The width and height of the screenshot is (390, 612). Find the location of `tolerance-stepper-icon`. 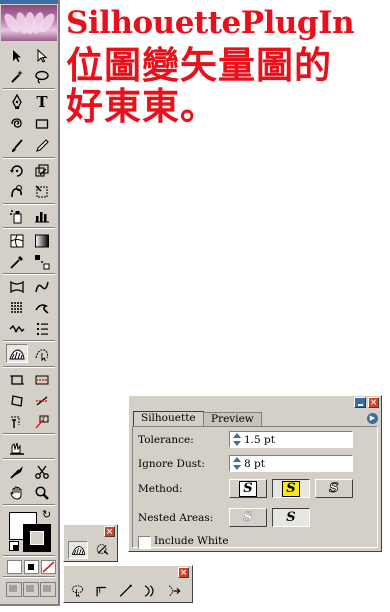

tolerance-stepper-icon is located at coordinates (236, 439).